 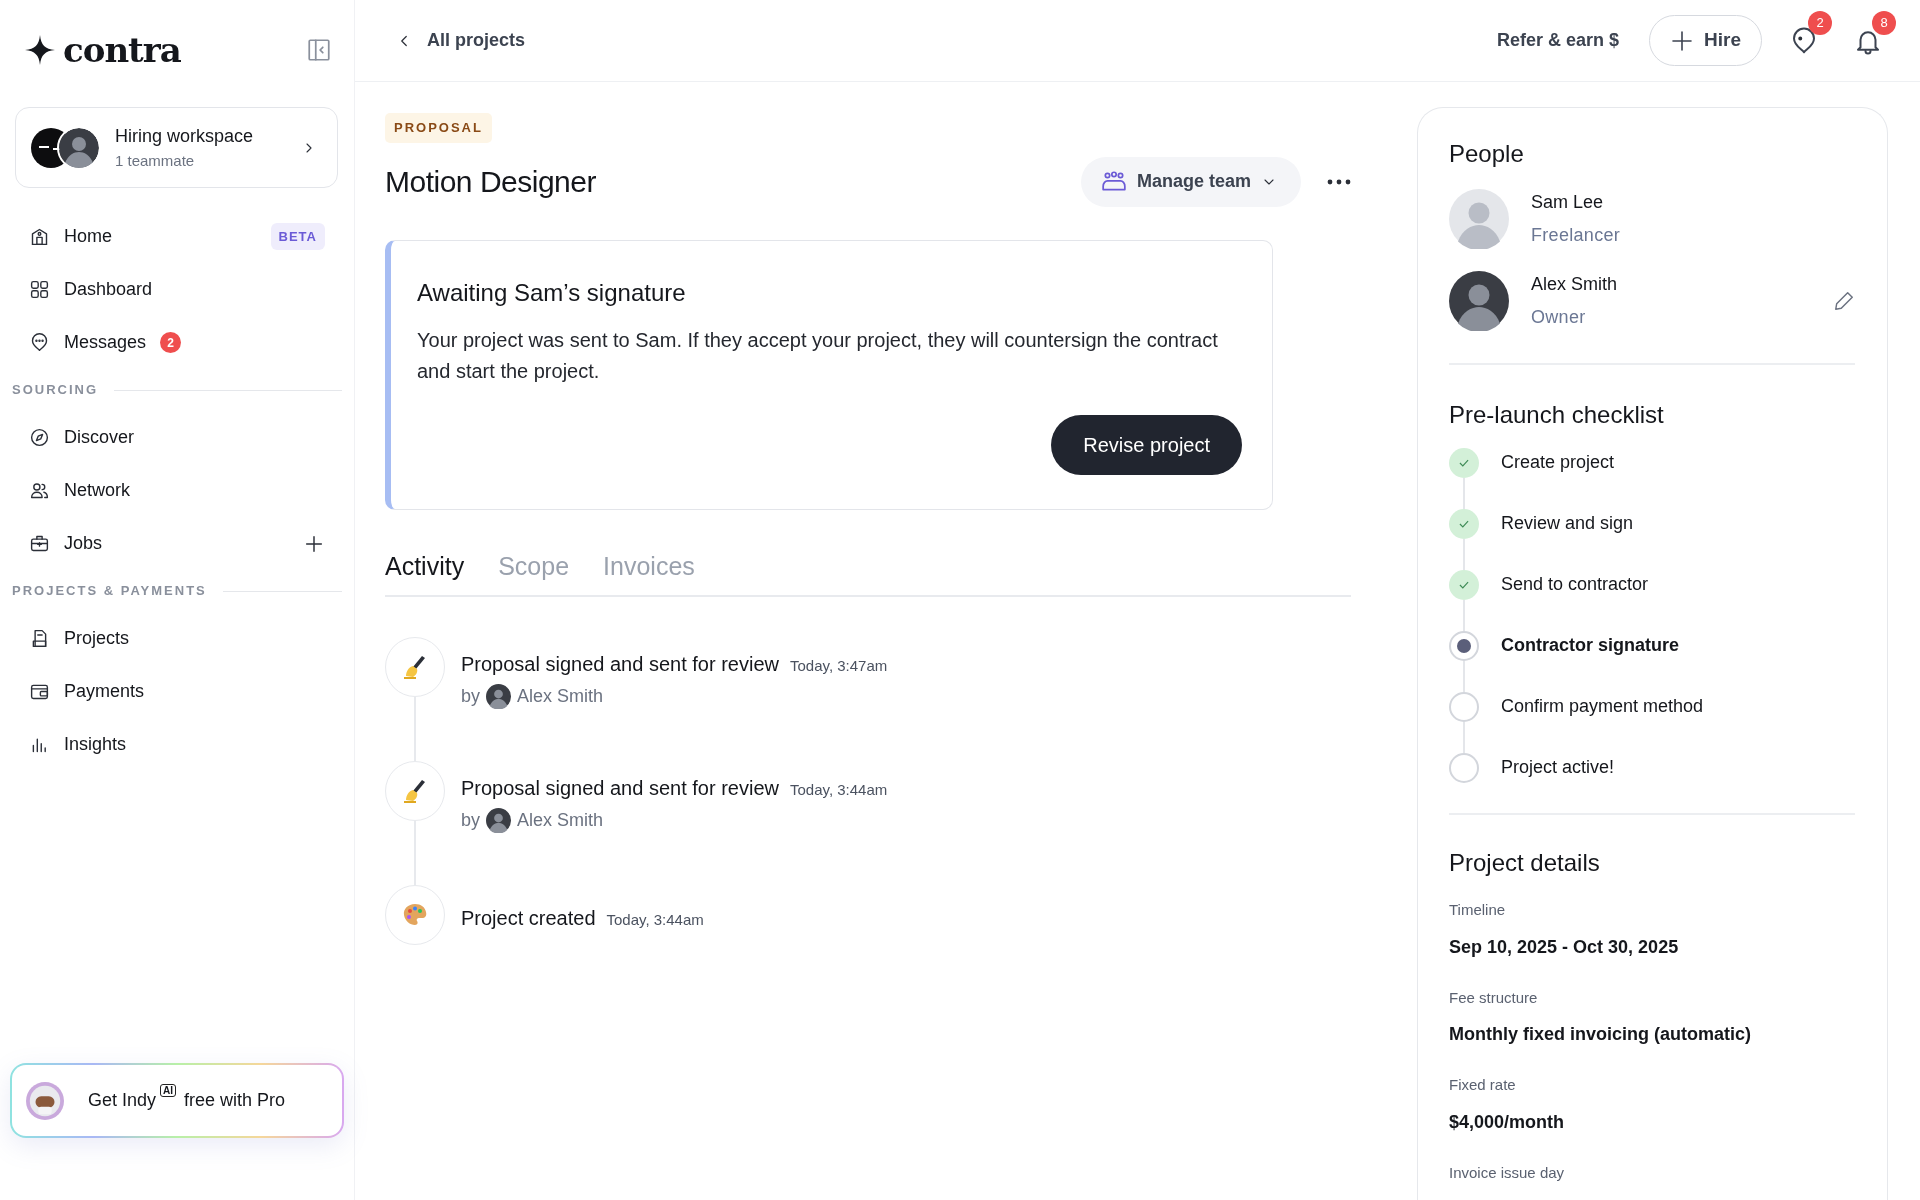 I want to click on people-icon, so click(x=39, y=490).